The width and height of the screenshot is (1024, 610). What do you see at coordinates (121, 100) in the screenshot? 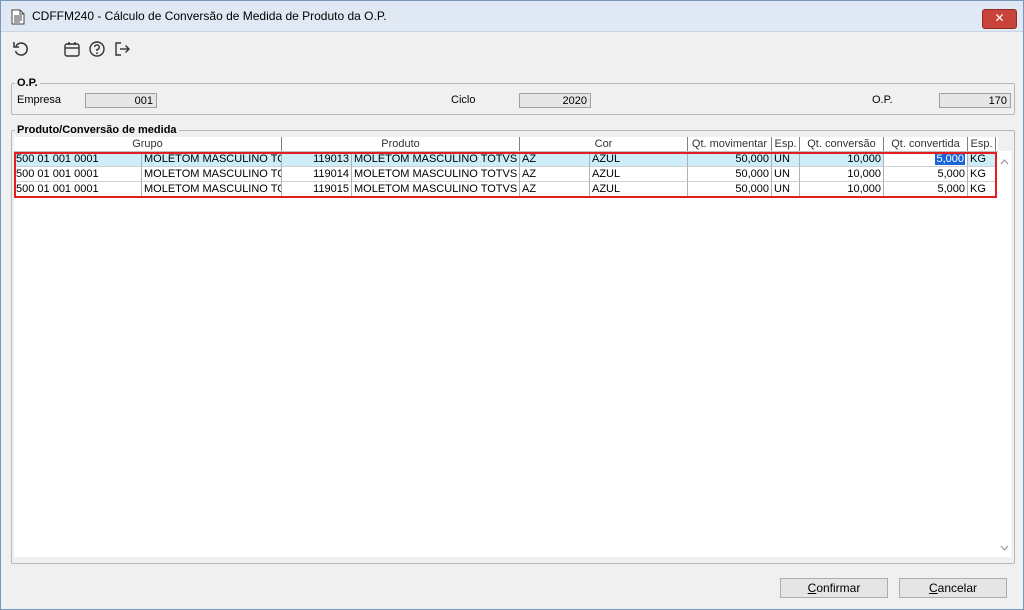
I see `empresa-field: 001` at bounding box center [121, 100].